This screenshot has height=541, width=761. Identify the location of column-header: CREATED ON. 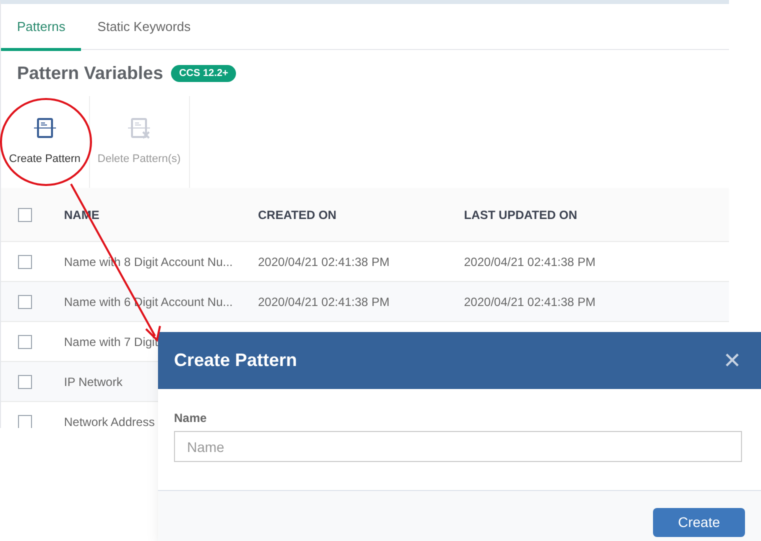
(298, 215).